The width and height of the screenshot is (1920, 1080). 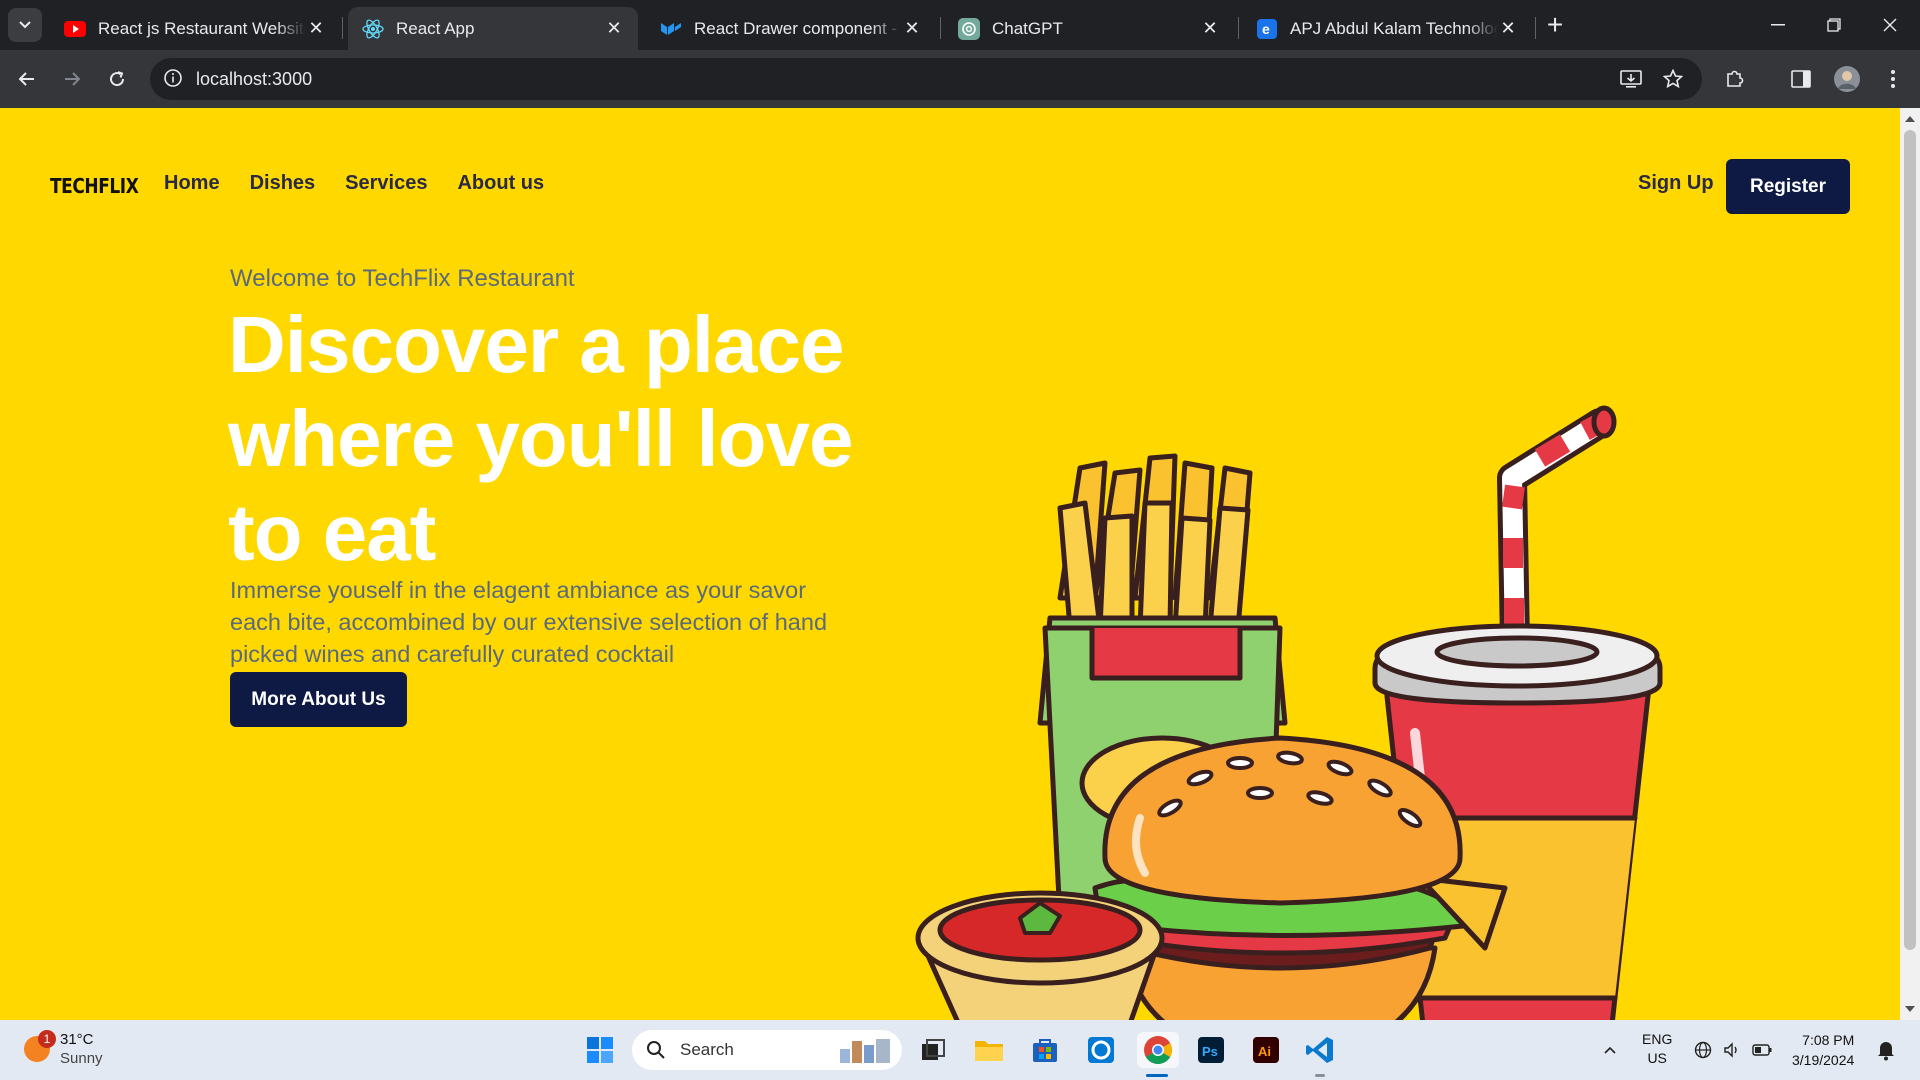 I want to click on star-icon, so click(x=1673, y=79).